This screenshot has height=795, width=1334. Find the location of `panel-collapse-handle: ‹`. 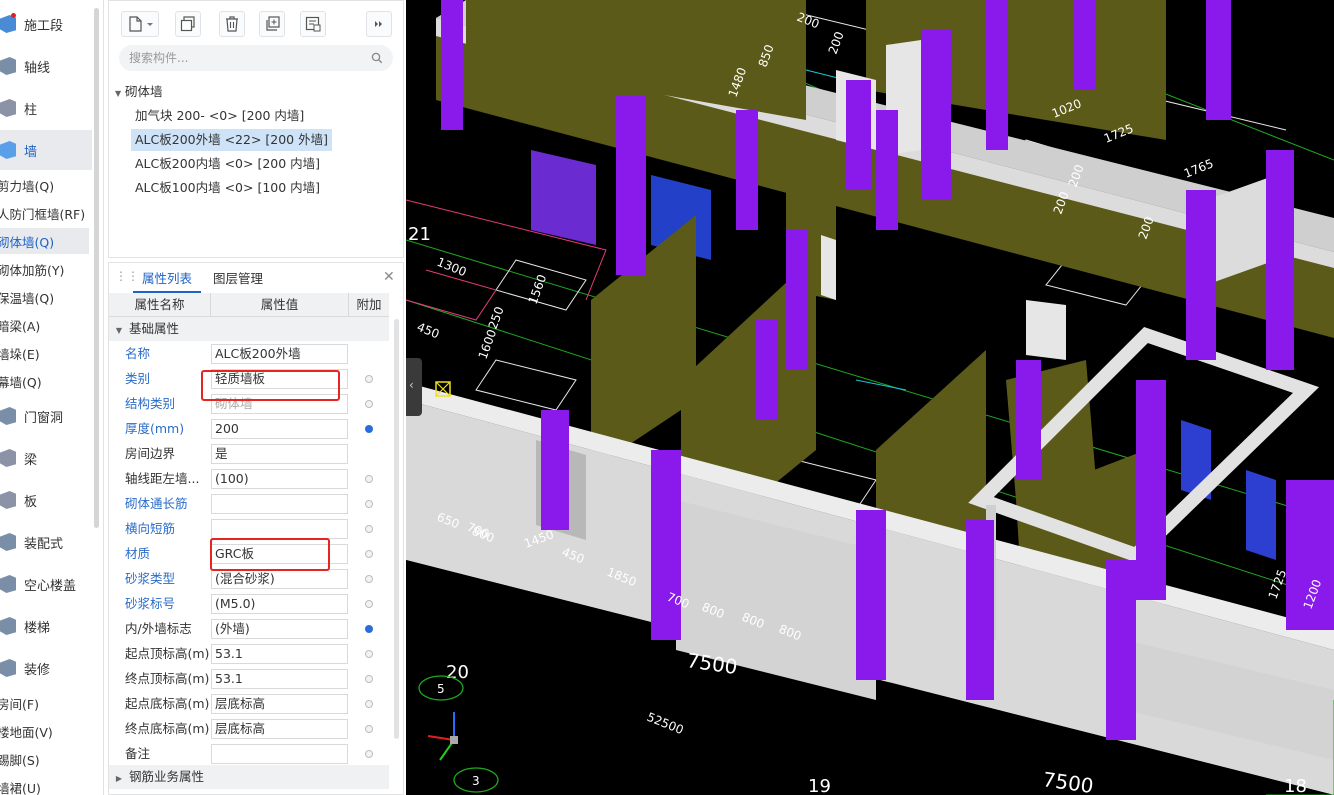

panel-collapse-handle: ‹ is located at coordinates (414, 387).